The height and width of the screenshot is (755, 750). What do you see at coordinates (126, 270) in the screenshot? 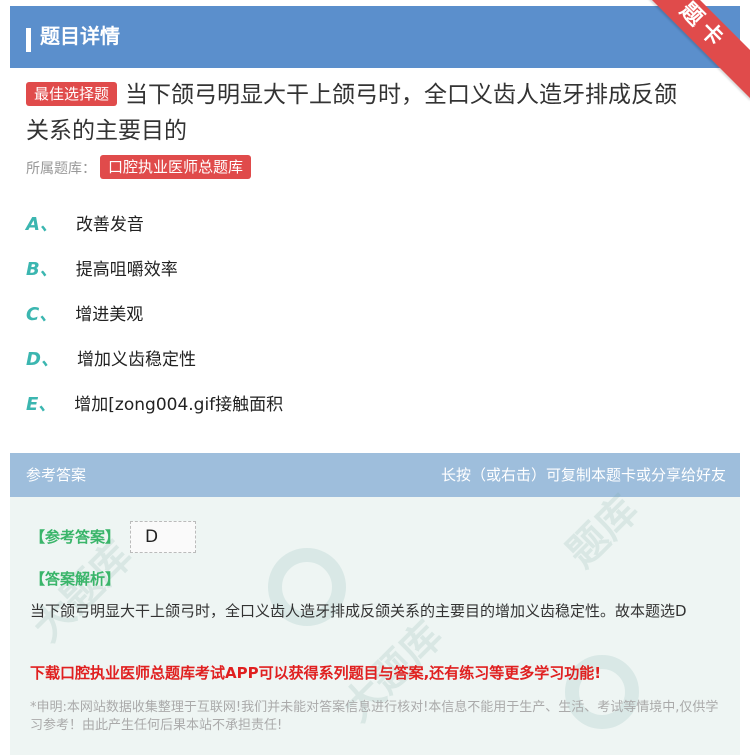
I see `option-text: 提高咀嚼效率` at bounding box center [126, 270].